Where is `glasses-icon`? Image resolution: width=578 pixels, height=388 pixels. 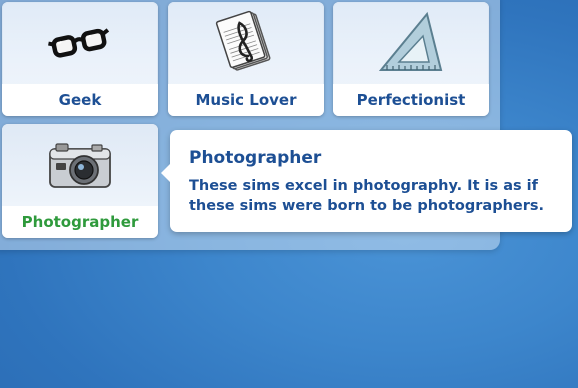
glasses-icon is located at coordinates (79, 43).